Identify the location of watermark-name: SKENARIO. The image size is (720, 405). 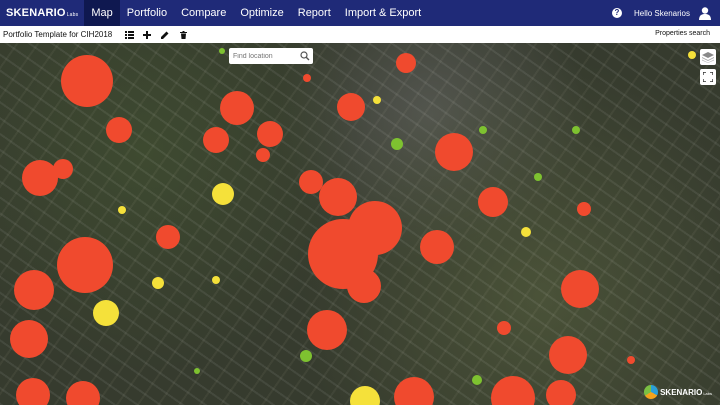
(681, 392).